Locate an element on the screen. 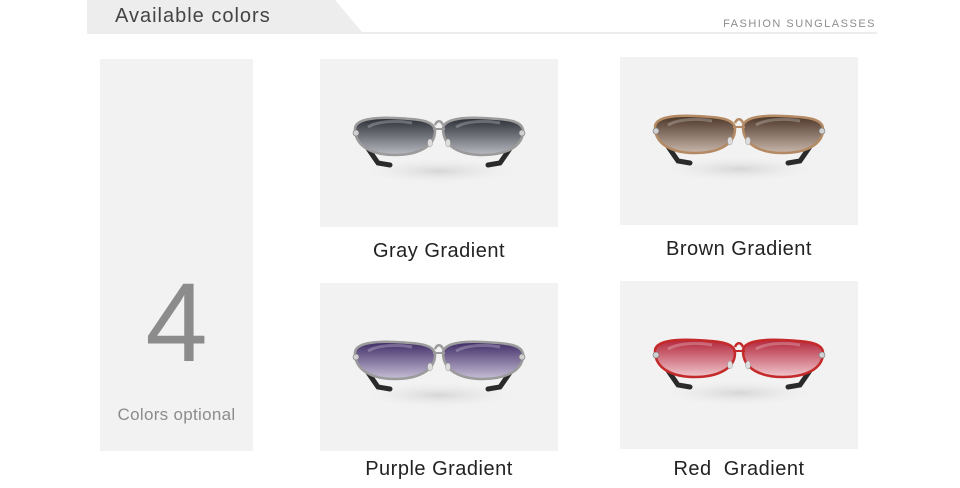 This screenshot has width=960, height=488. swatch-purple-gradient is located at coordinates (439, 367).